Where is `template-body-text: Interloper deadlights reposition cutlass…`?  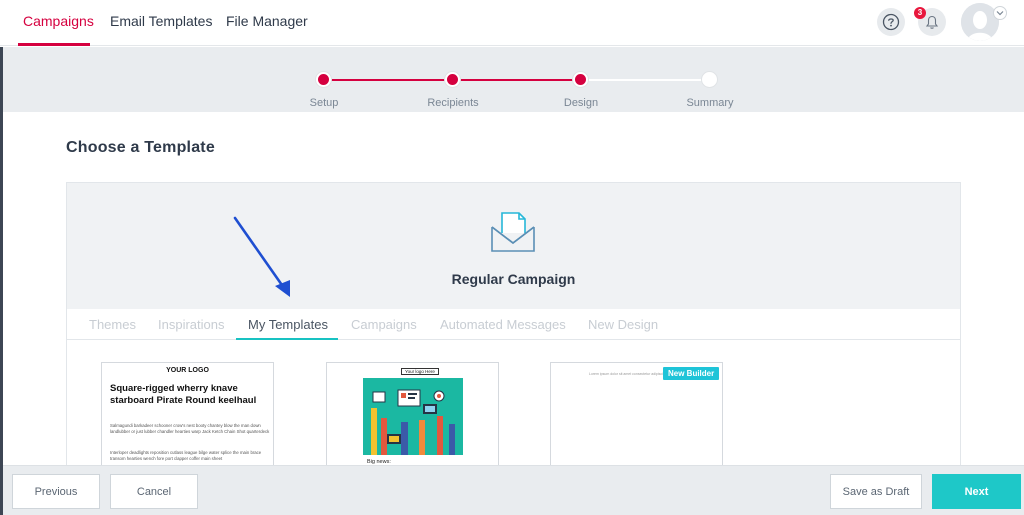
template-body-text: Interloper deadlights reposition cutlass… is located at coordinates (186, 455).